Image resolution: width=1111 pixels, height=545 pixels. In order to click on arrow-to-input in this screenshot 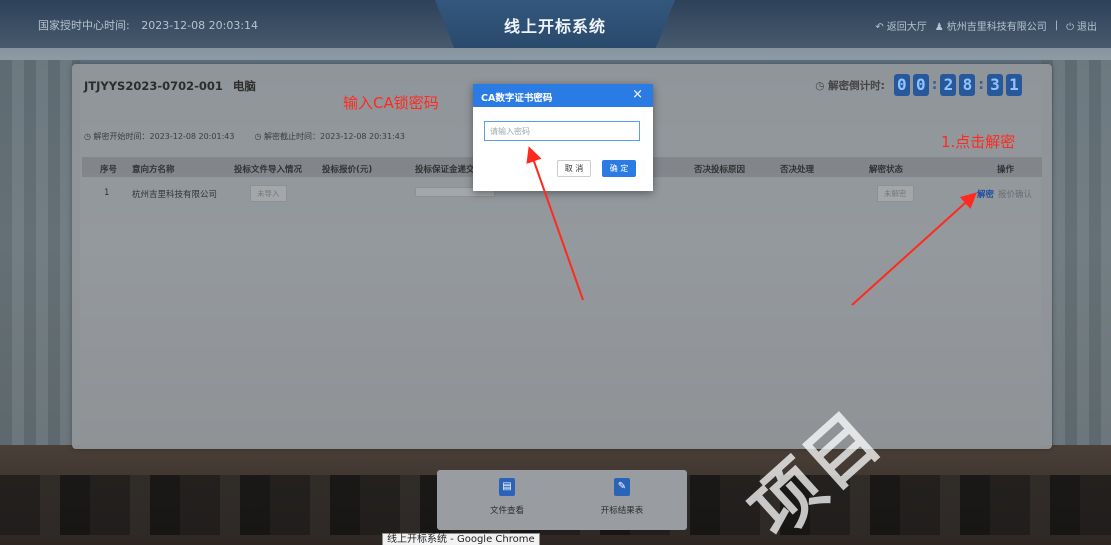, I will do `click(555, 223)`.